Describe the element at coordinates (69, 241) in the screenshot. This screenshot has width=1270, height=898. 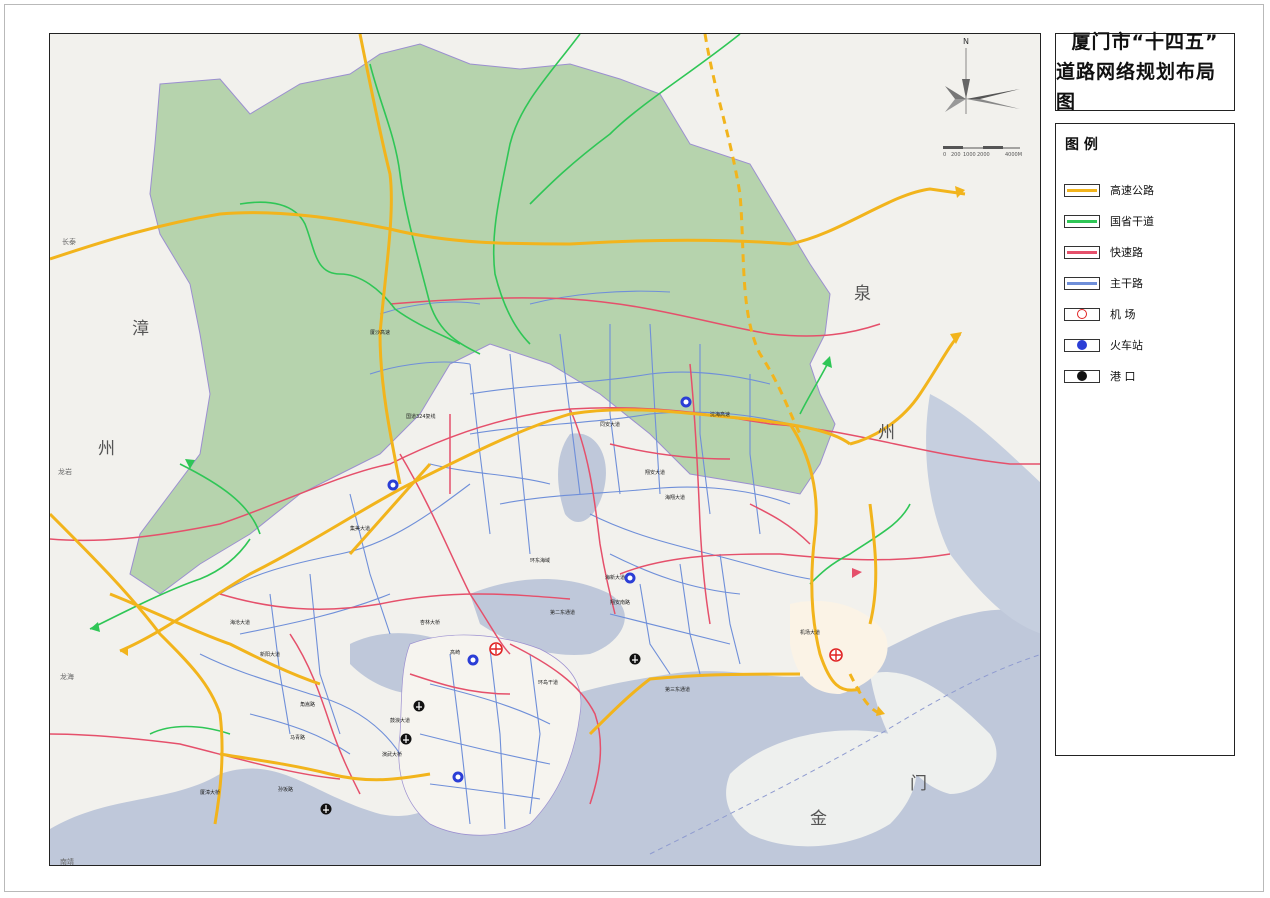
I see `map-label-changtai: 长泰` at that location.